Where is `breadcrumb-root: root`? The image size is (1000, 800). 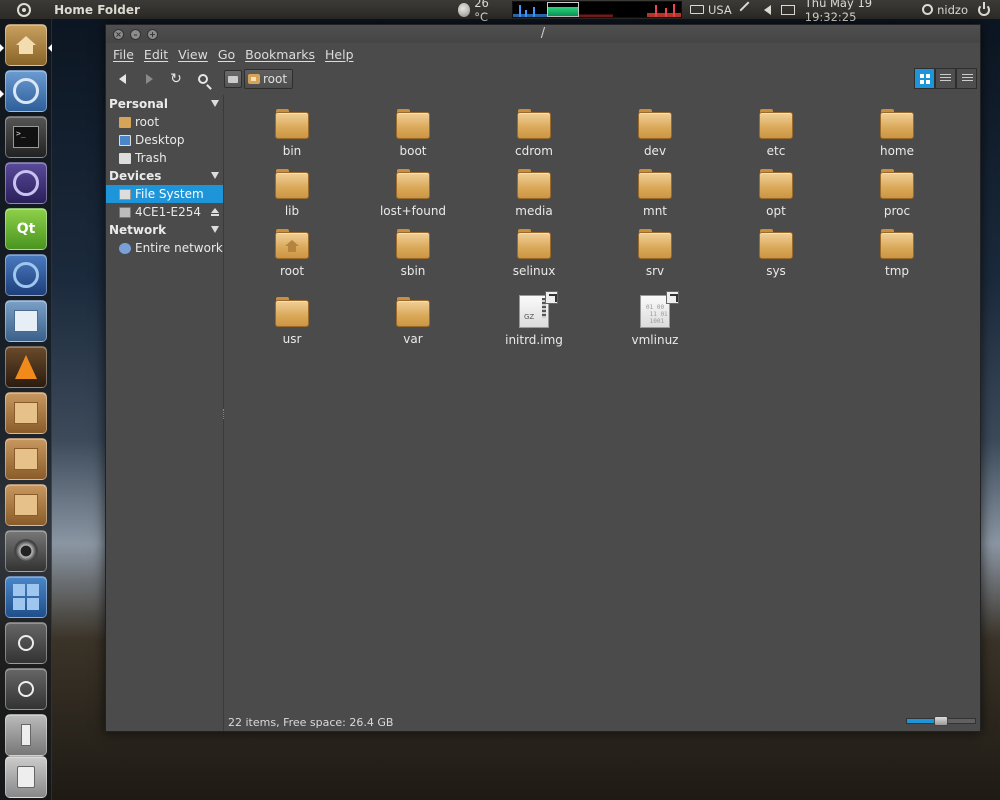
breadcrumb-root: root is located at coordinates (269, 79).